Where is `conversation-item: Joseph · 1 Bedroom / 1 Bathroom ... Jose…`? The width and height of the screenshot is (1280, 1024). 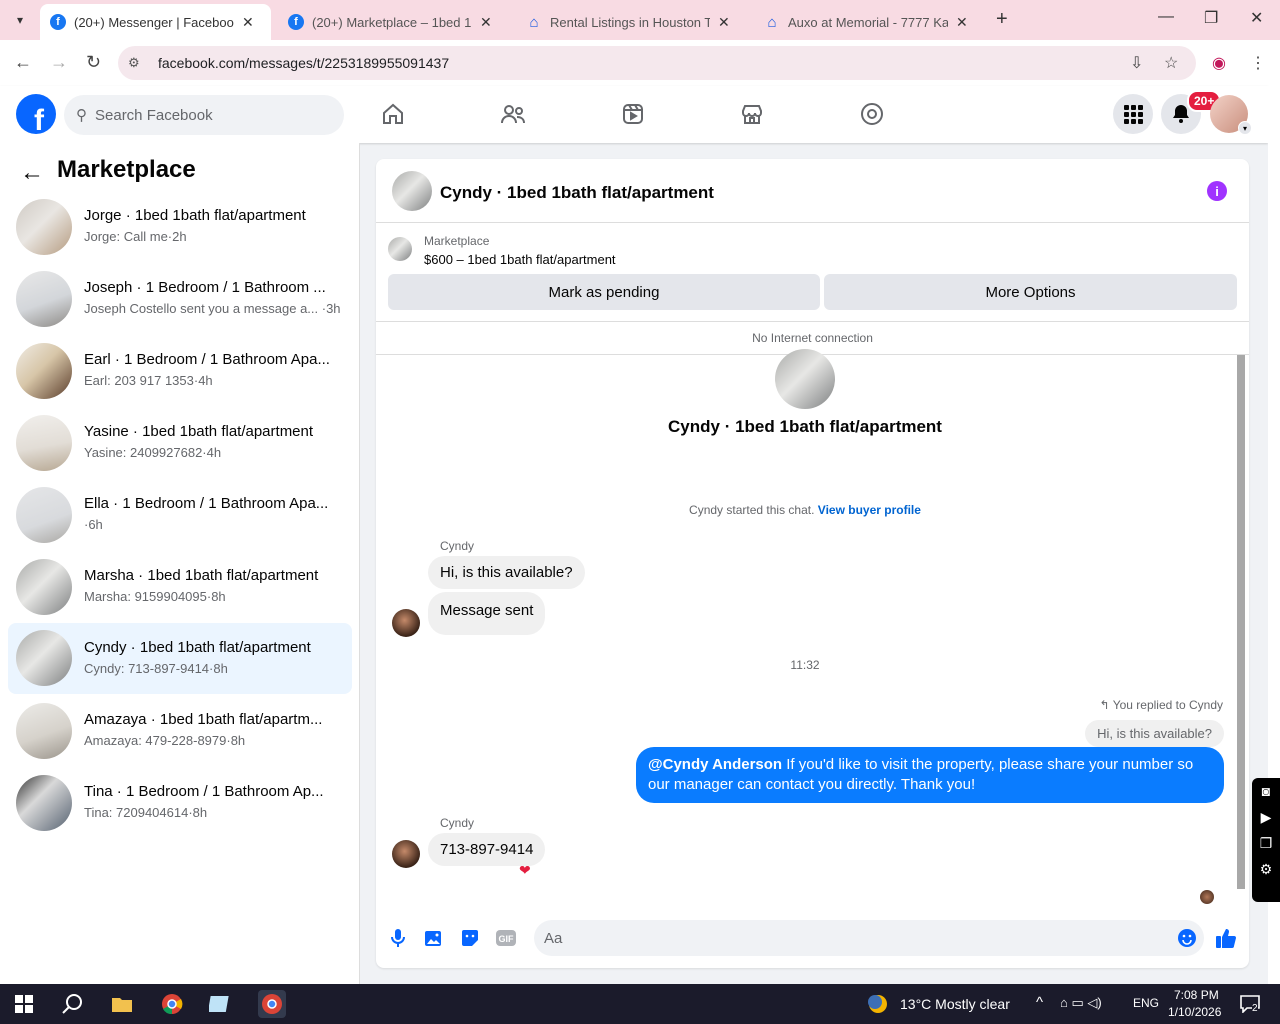 conversation-item: Joseph · 1 Bedroom / 1 Bathroom ... Jose… is located at coordinates (180, 299).